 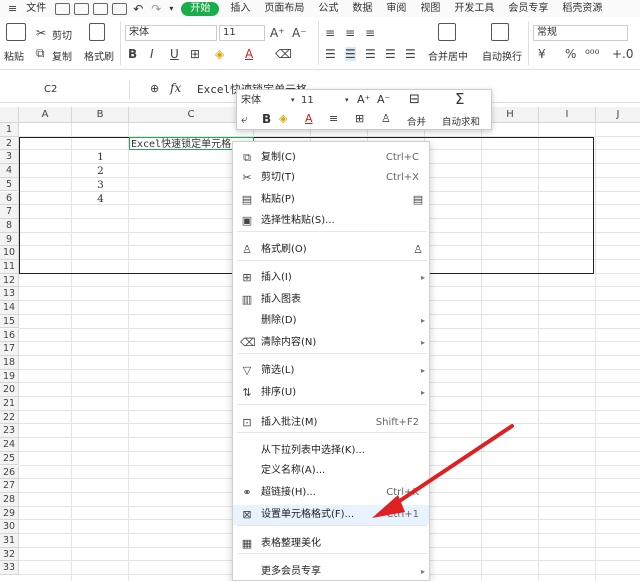 I want to click on column-header-i: I, so click(x=567, y=115).